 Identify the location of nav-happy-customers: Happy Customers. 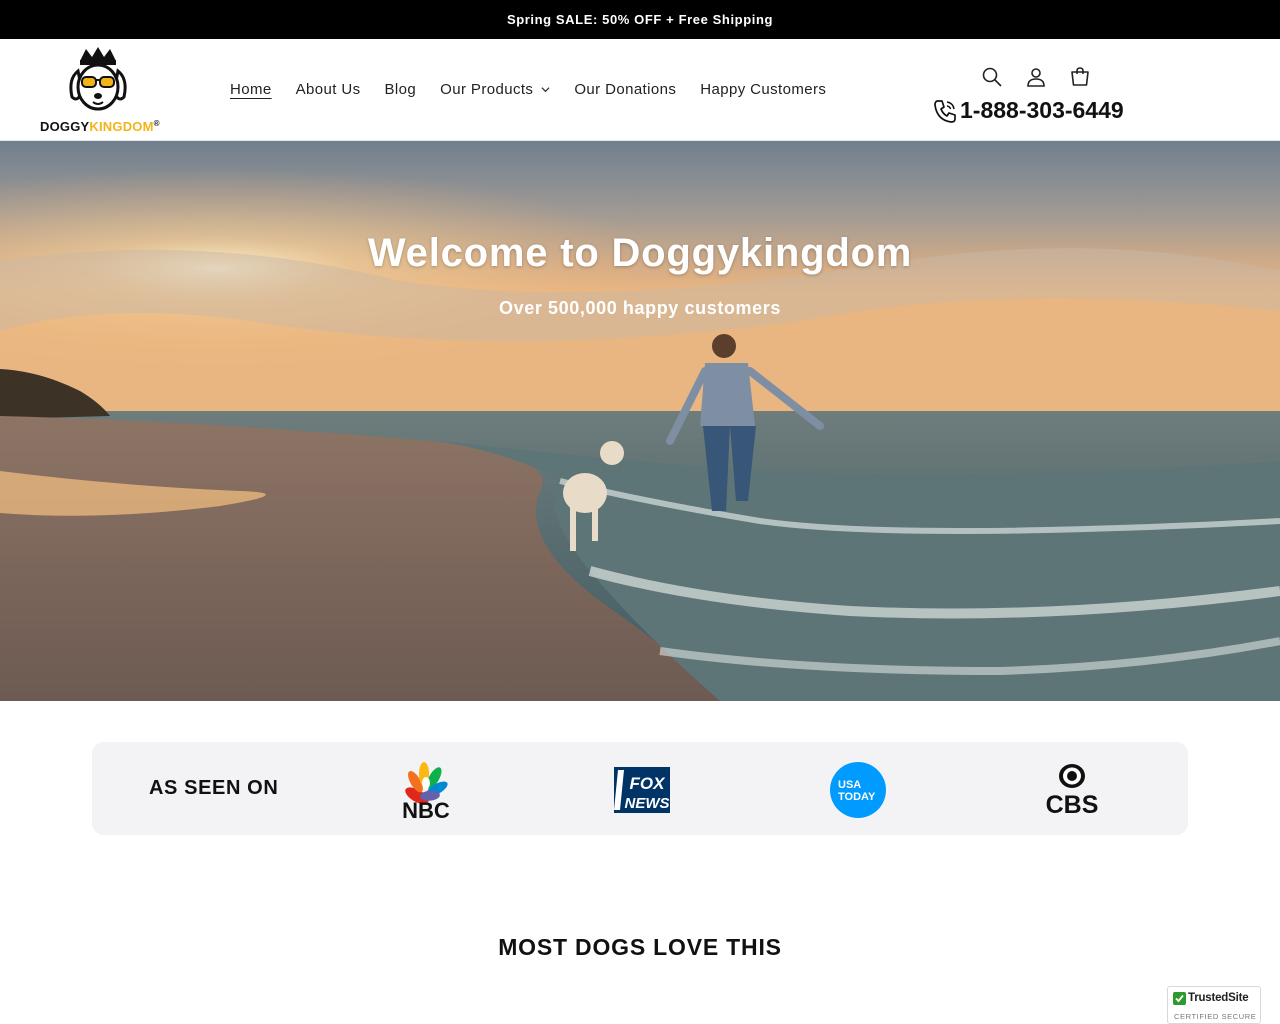
(763, 89).